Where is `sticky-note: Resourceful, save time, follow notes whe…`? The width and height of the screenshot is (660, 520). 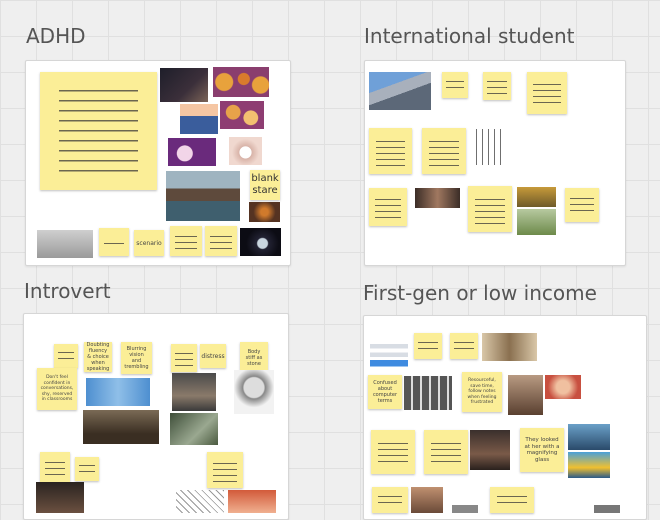 sticky-note: Resourceful, save time, follow notes whe… is located at coordinates (482, 392).